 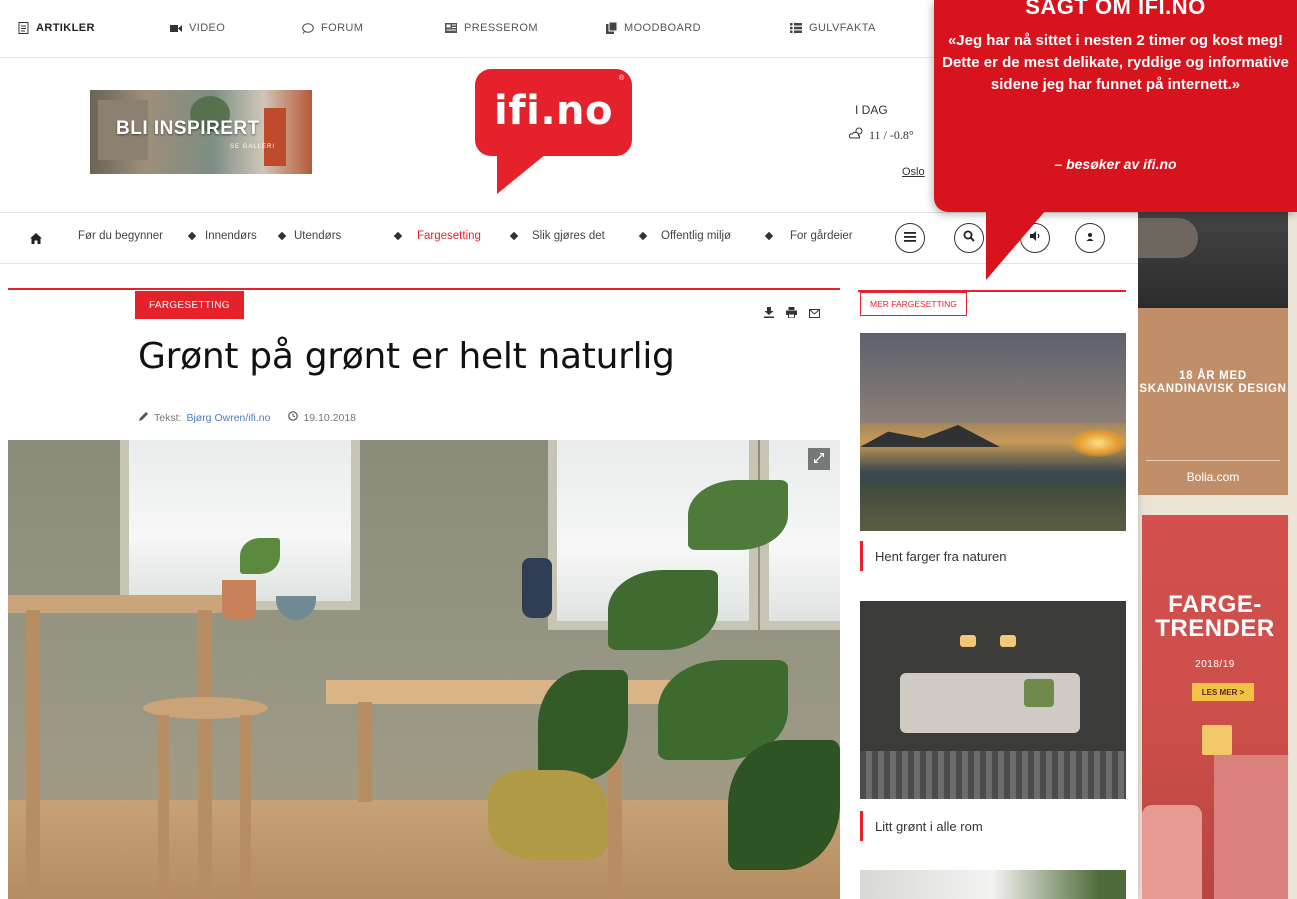 I want to click on sofa-rug, so click(x=993, y=775).